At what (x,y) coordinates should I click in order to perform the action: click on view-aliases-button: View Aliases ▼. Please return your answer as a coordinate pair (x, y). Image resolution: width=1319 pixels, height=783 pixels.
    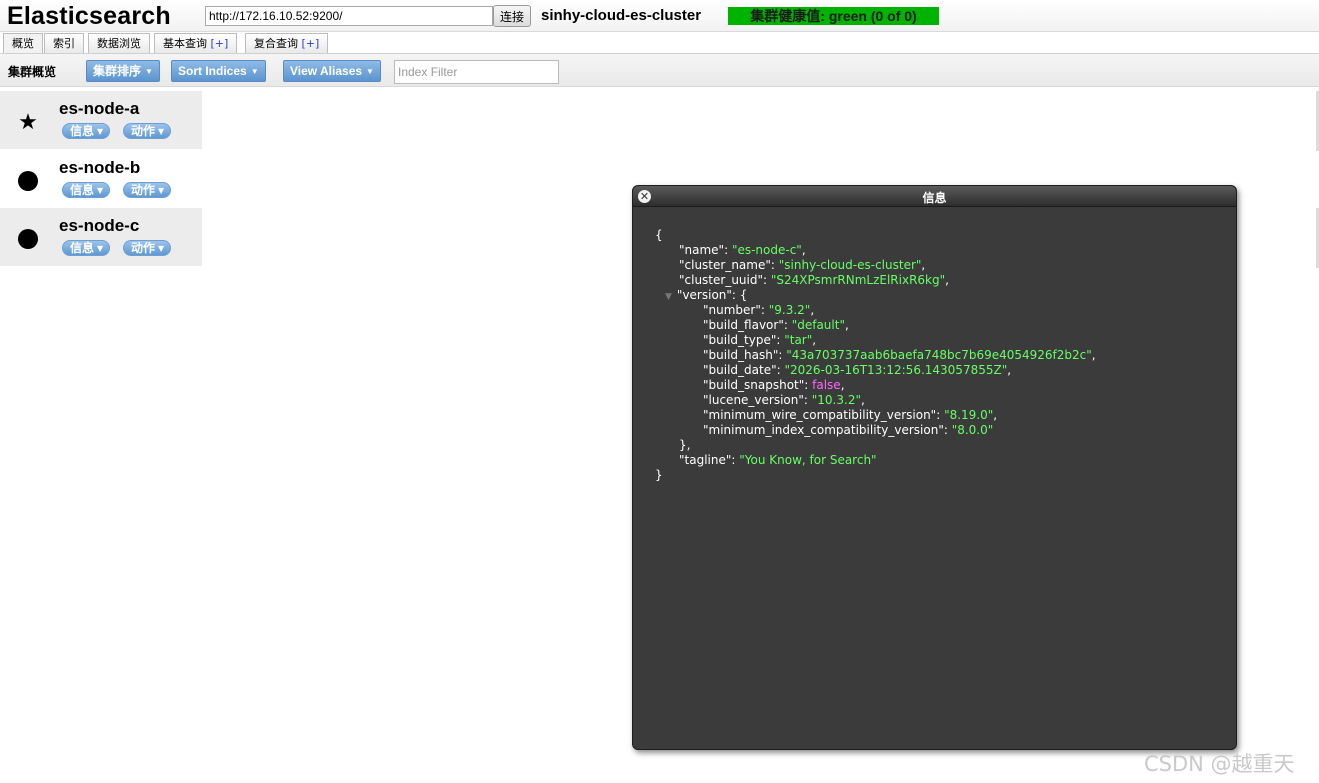
    Looking at the image, I should click on (332, 71).